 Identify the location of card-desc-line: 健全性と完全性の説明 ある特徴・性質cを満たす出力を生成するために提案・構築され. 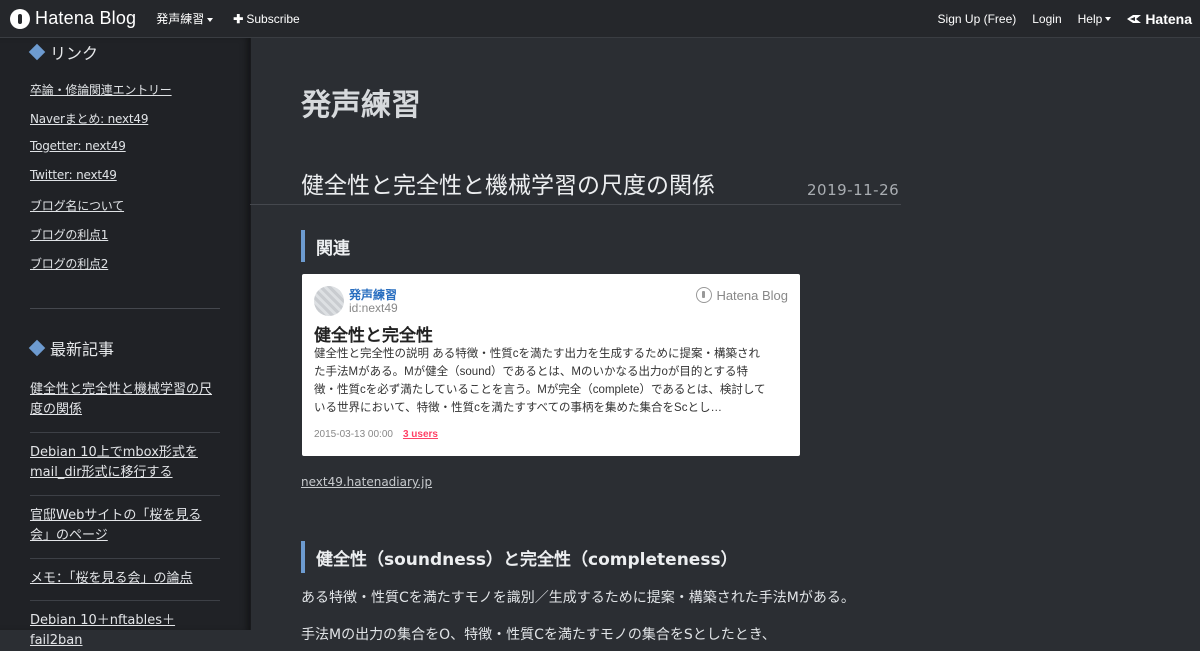
(537, 354).